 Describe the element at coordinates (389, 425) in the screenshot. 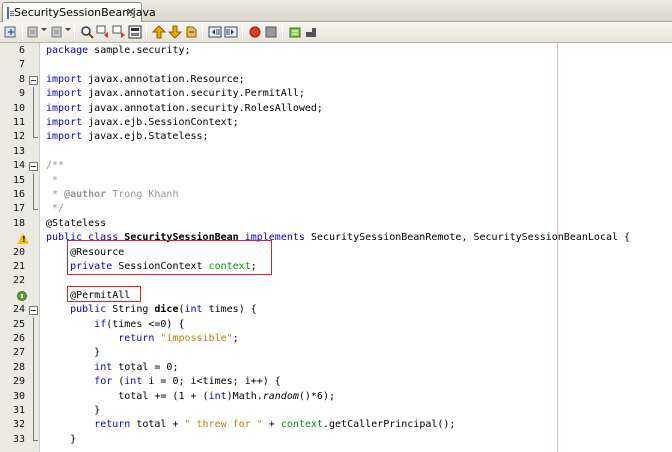

I see `code-token: .getCallerPrincipal();` at that location.